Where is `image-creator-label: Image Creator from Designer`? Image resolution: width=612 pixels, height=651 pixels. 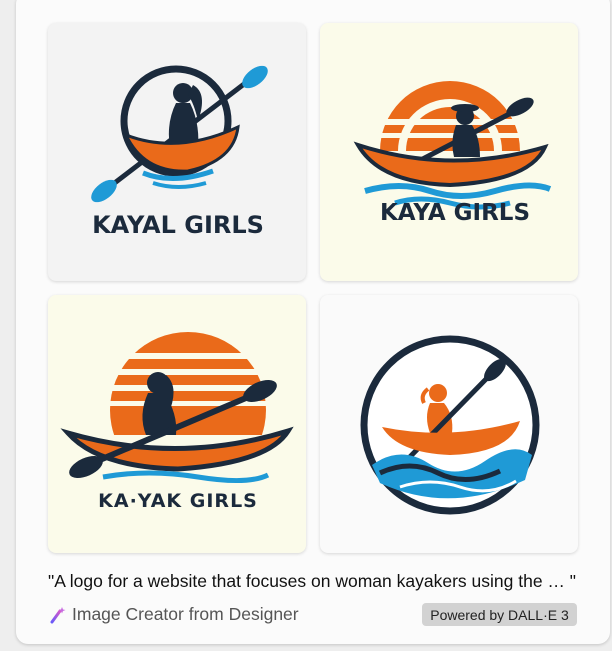 image-creator-label: Image Creator from Designer is located at coordinates (185, 614).